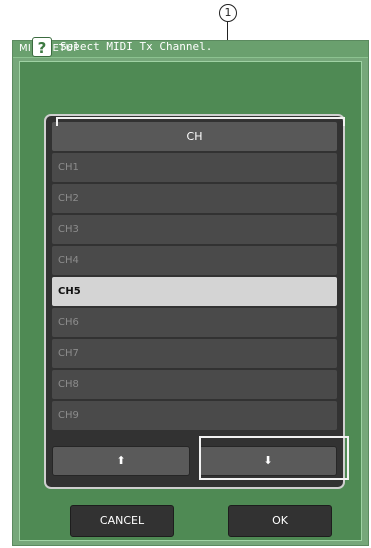  Describe the element at coordinates (194, 353) in the screenshot. I see `channel-row-ch7: CH7` at that location.